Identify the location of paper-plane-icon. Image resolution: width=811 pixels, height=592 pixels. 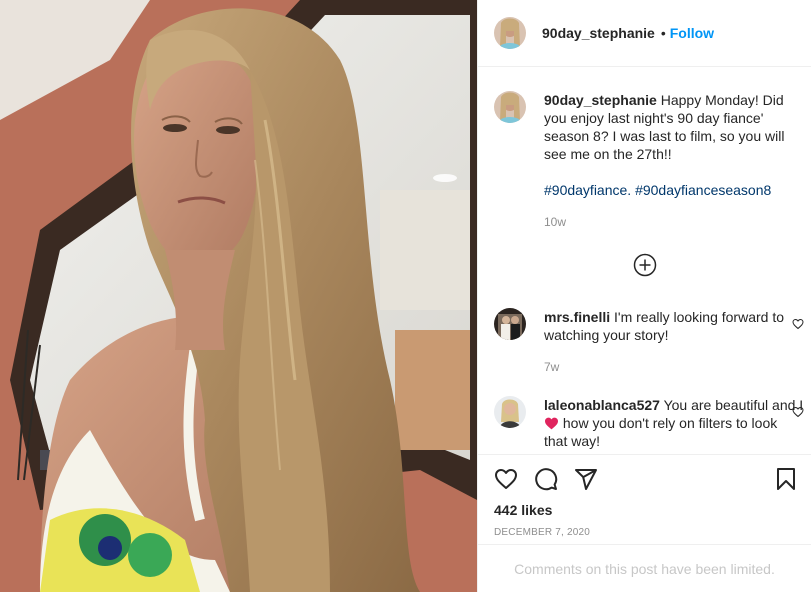
(586, 479).